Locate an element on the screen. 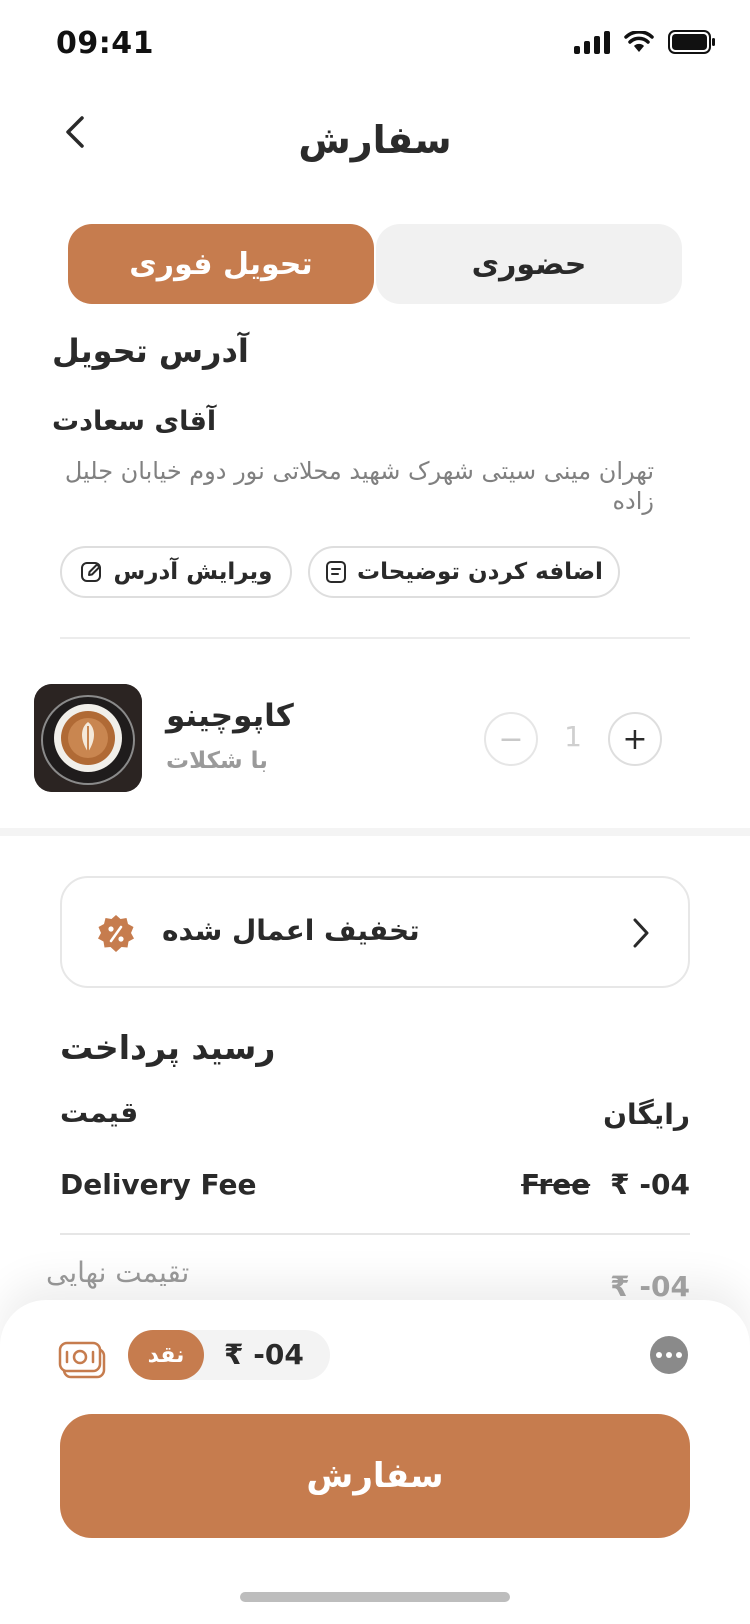  section-separator is located at coordinates (375, 832).